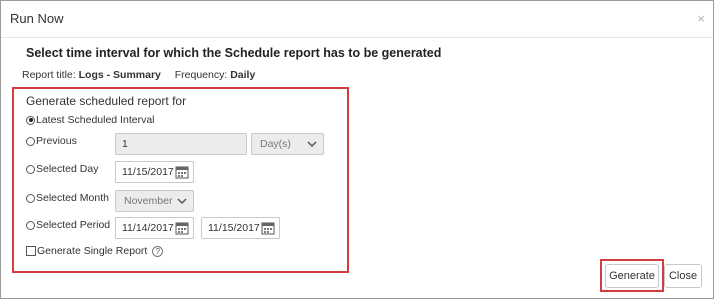  Describe the element at coordinates (72, 198) in the screenshot. I see `selected-month-label: Selected Month` at that location.